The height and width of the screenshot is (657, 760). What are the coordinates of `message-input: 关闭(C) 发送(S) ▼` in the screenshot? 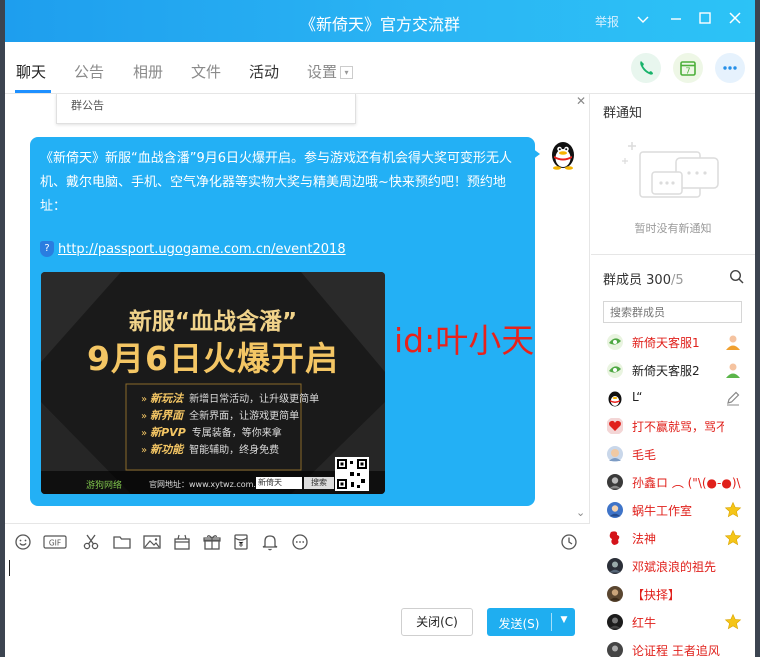 It's located at (297, 607).